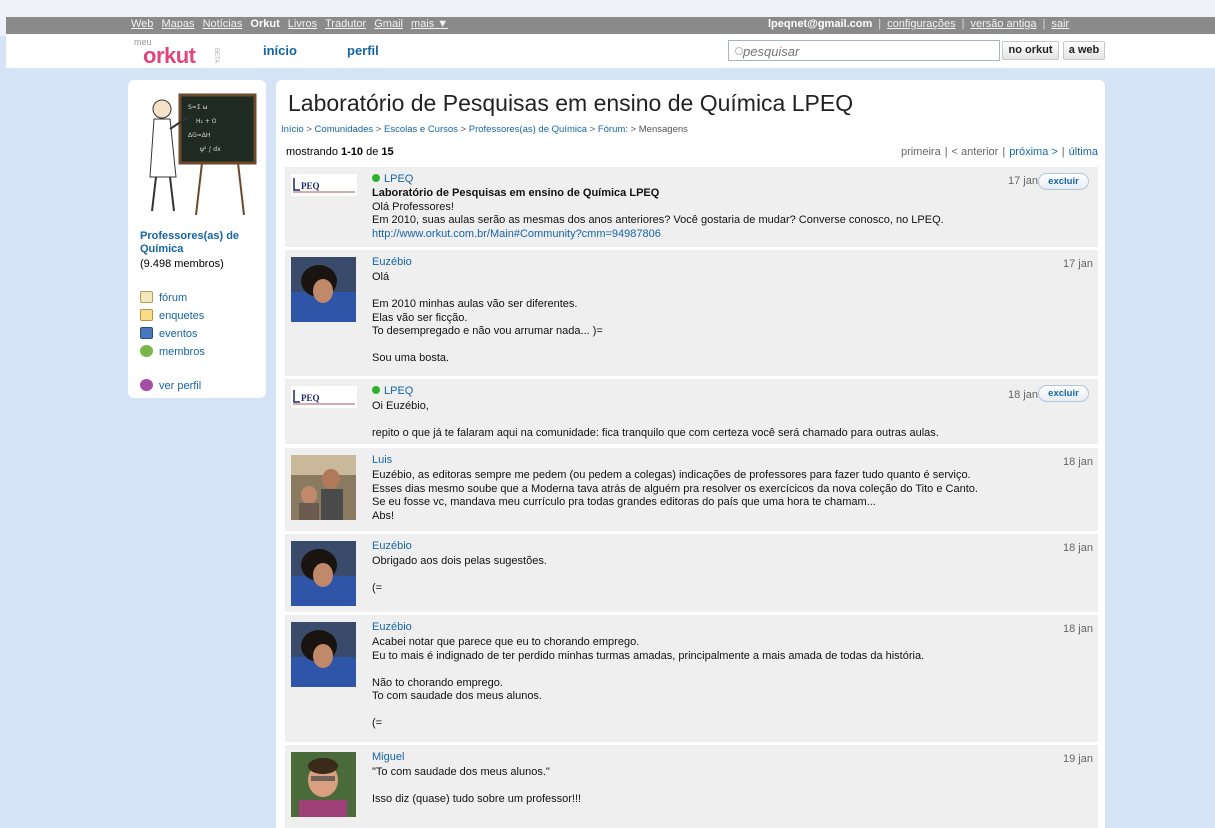 This screenshot has width=1215, height=828. Describe the element at coordinates (421, 129) in the screenshot. I see `breadcrumb-category: Escolas e Cursos` at that location.